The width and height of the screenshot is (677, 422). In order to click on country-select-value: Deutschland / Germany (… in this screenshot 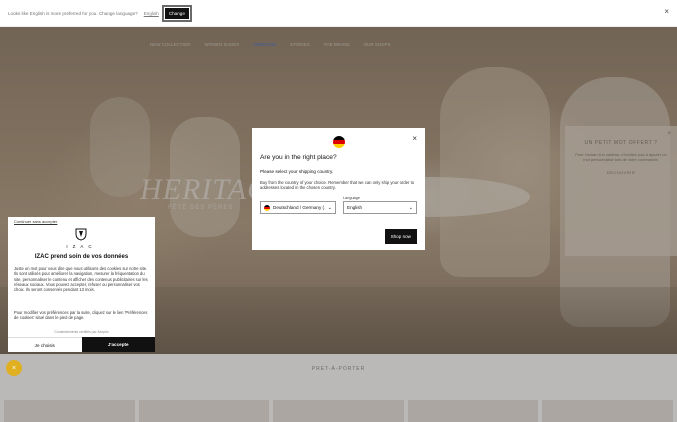, I will do `click(299, 208)`.